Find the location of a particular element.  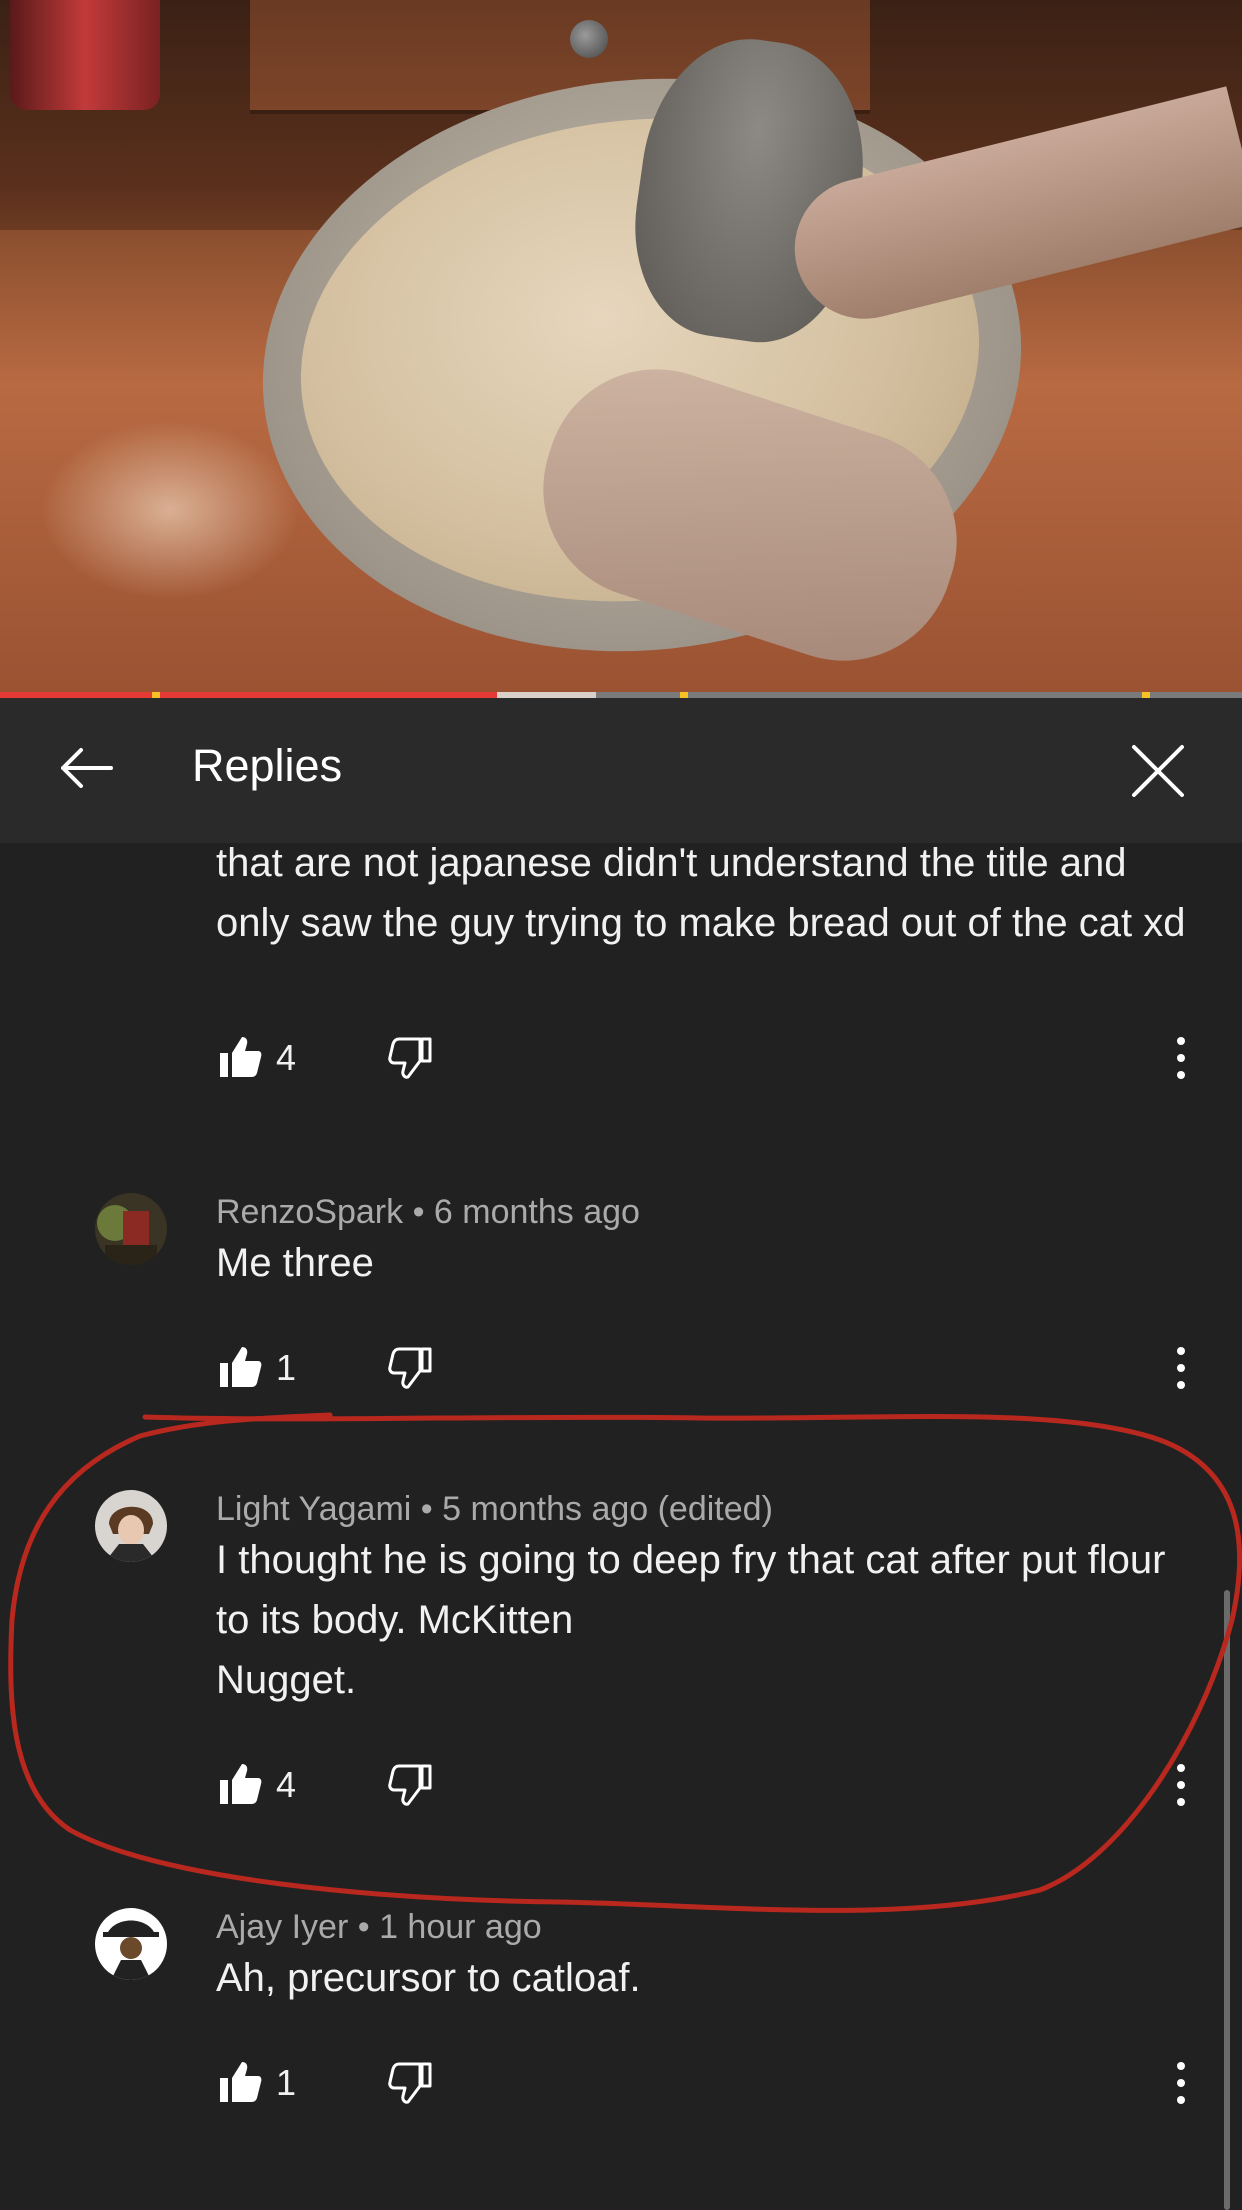

replies-header: Replies is located at coordinates (621, 770).